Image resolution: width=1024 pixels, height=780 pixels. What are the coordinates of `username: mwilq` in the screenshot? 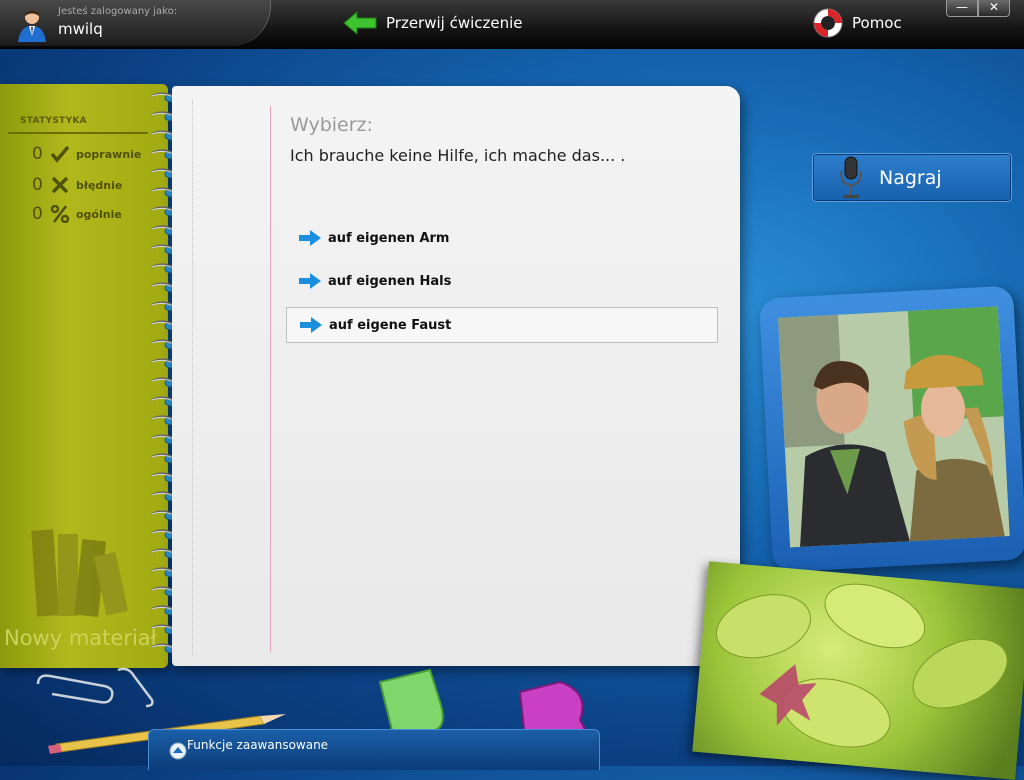 It's located at (80, 29).